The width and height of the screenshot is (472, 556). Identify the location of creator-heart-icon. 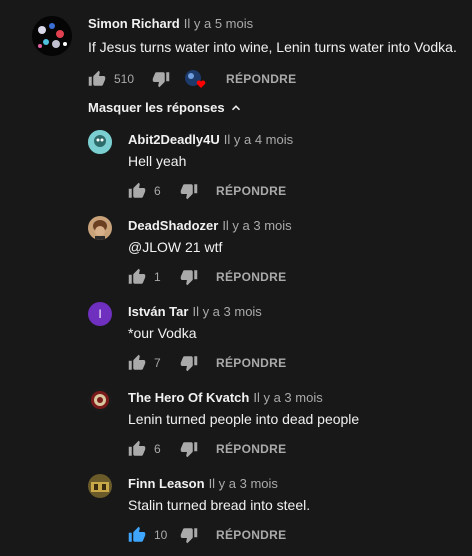
(196, 79).